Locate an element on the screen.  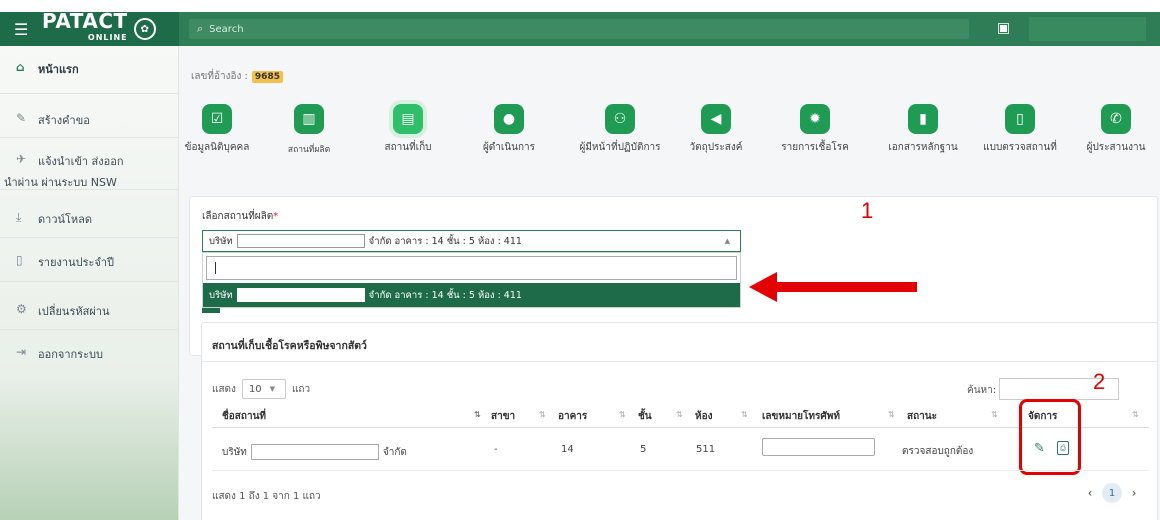
sidebar-item-home: ⌂ หน้าแรก is located at coordinates (89, 74).